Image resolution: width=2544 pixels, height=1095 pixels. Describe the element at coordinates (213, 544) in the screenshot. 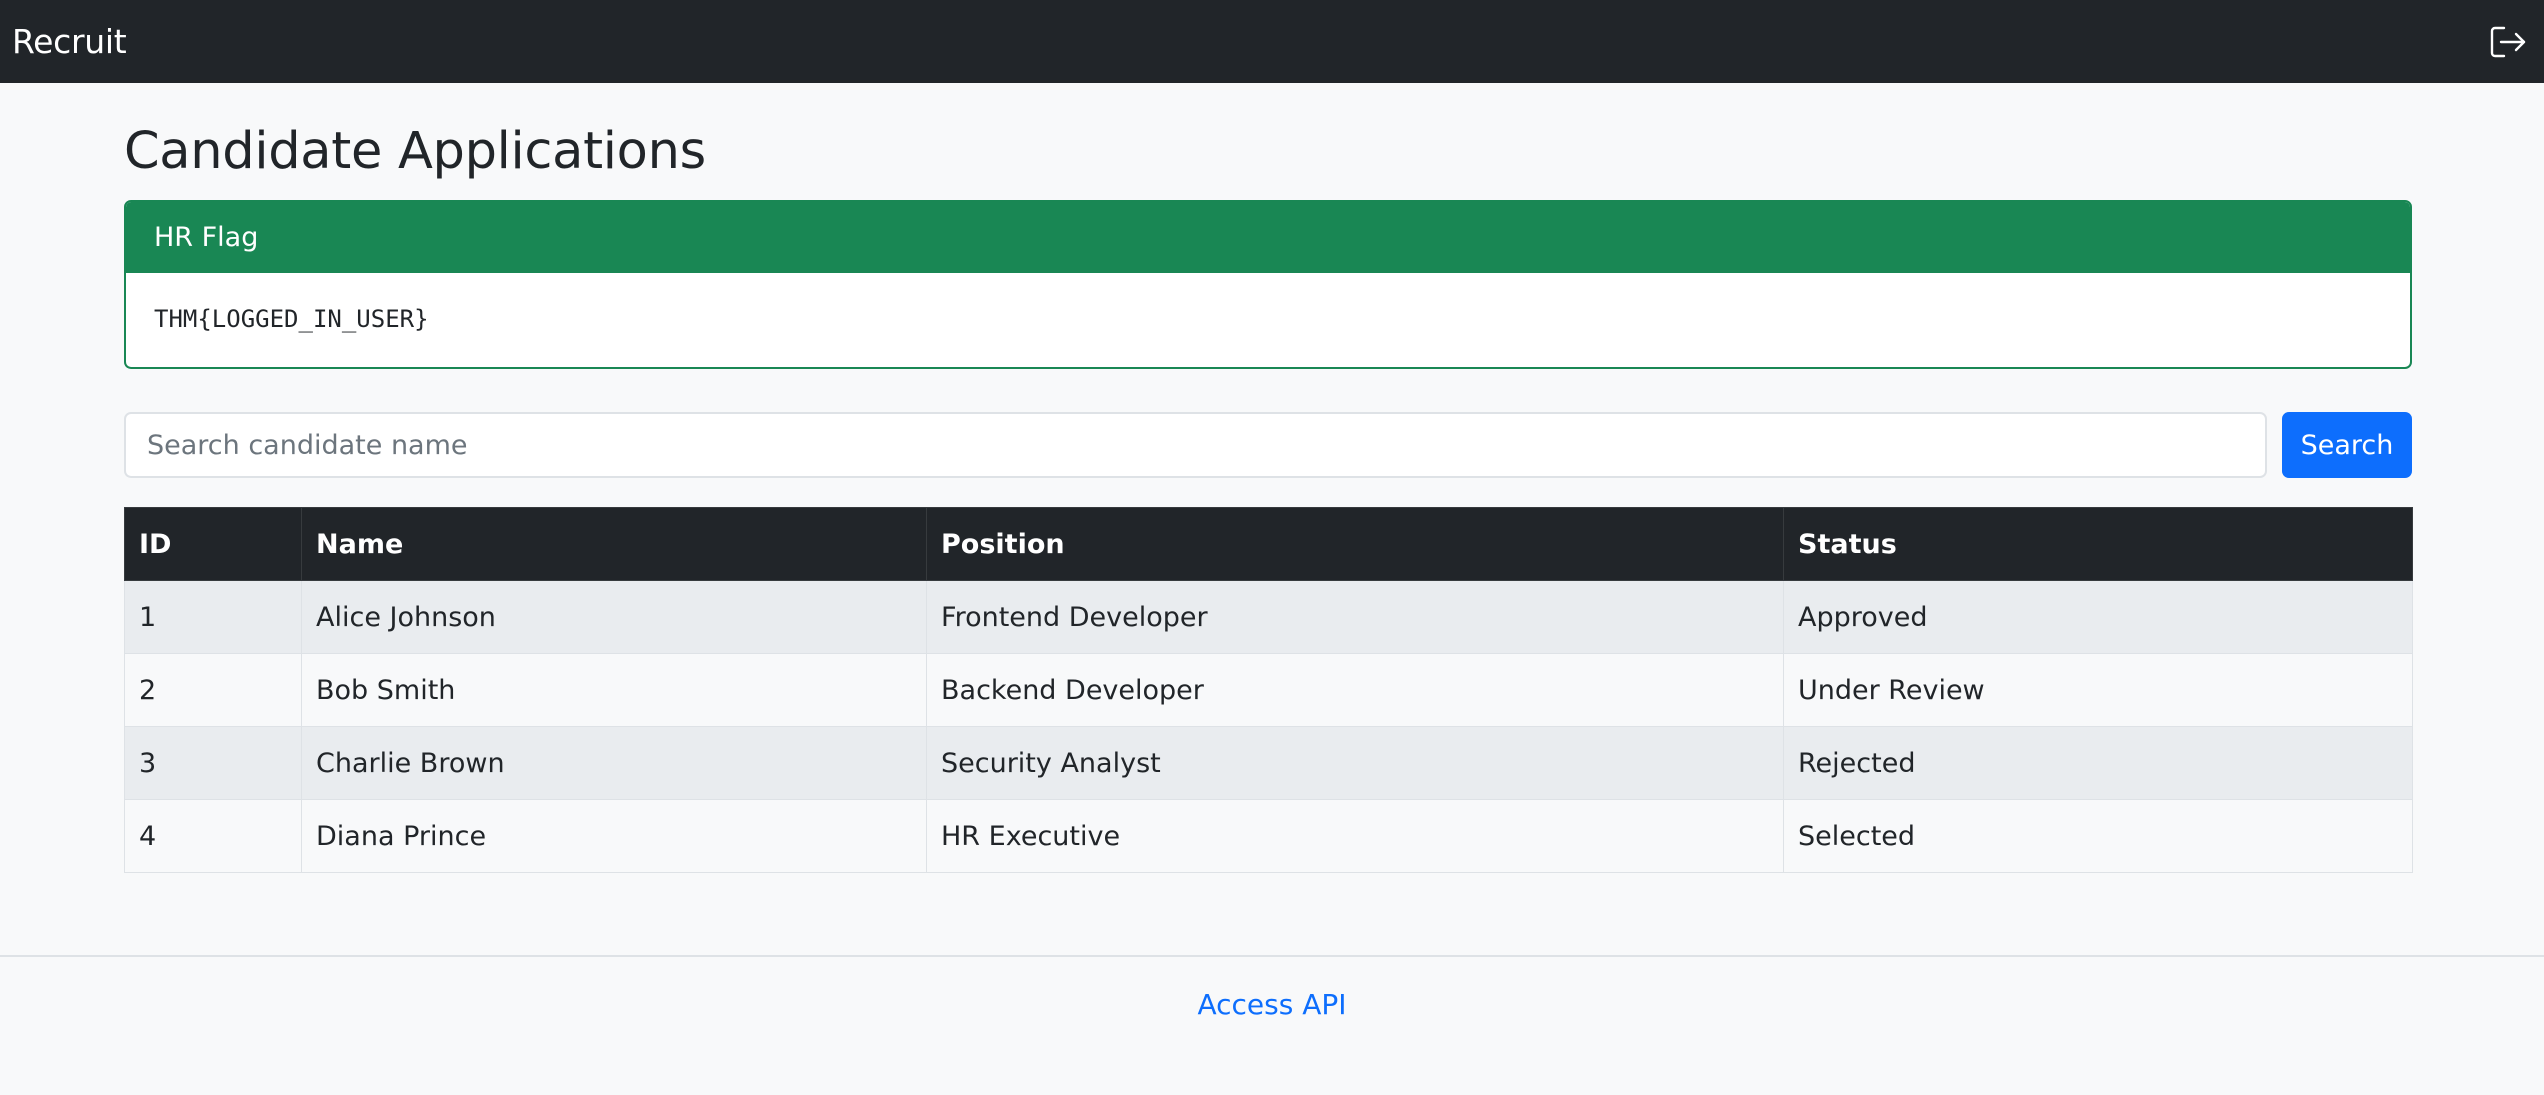

I see `column-header-id: ID` at that location.